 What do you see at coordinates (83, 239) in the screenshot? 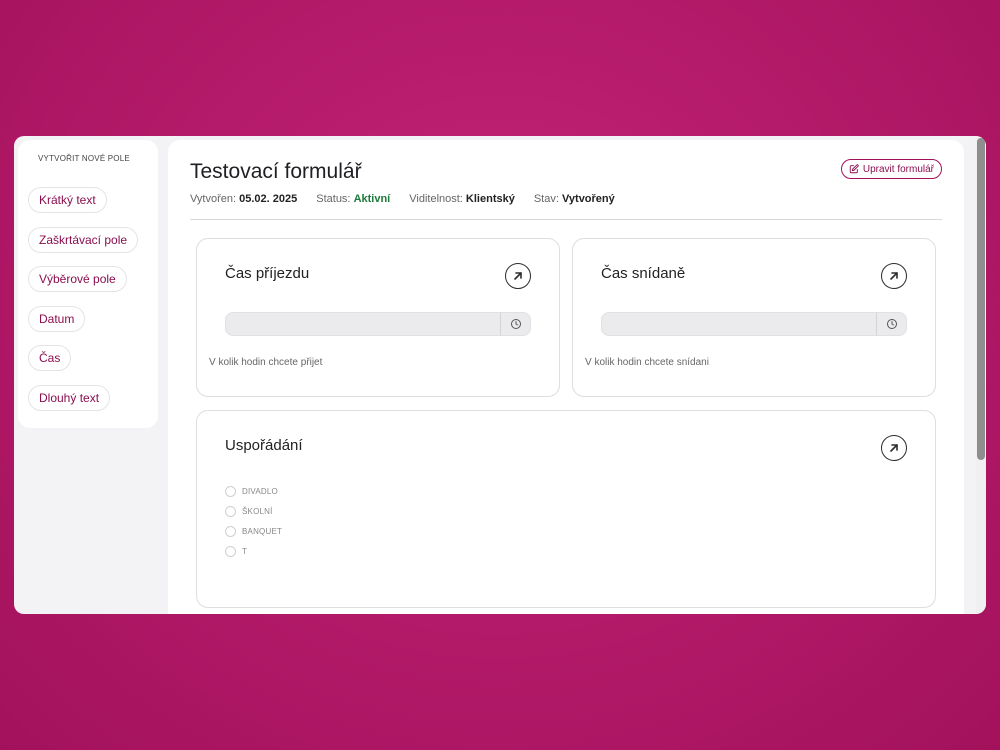
I see `field-type-checkbox: Zaškrtávací pole` at bounding box center [83, 239].